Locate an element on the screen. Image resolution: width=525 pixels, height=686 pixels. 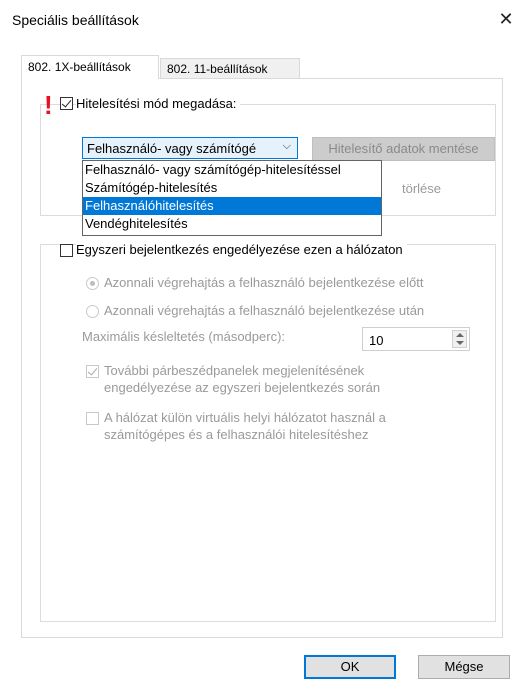
spin-up-icon is located at coordinates (460, 335).